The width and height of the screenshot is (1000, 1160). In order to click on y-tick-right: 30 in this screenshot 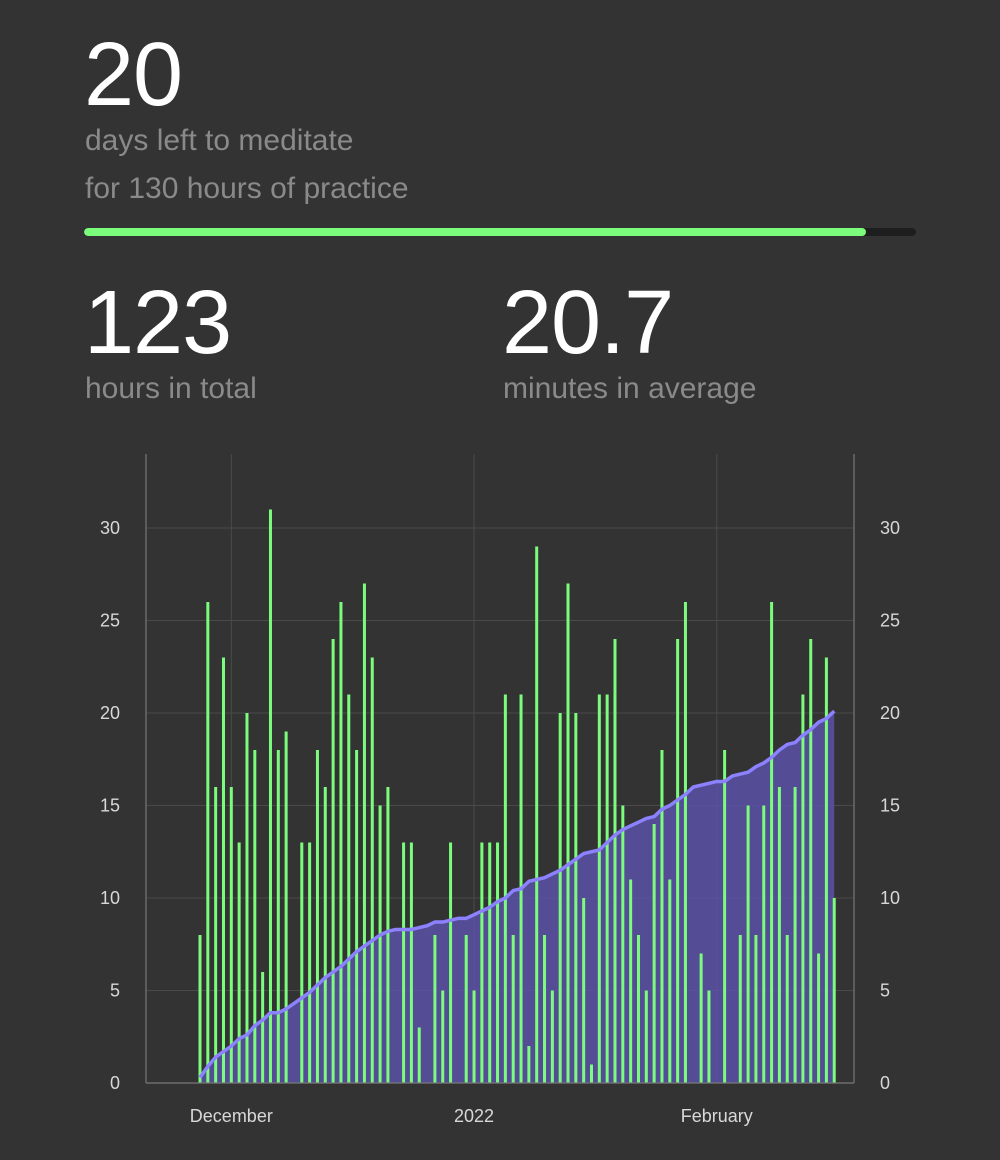, I will do `click(890, 528)`.